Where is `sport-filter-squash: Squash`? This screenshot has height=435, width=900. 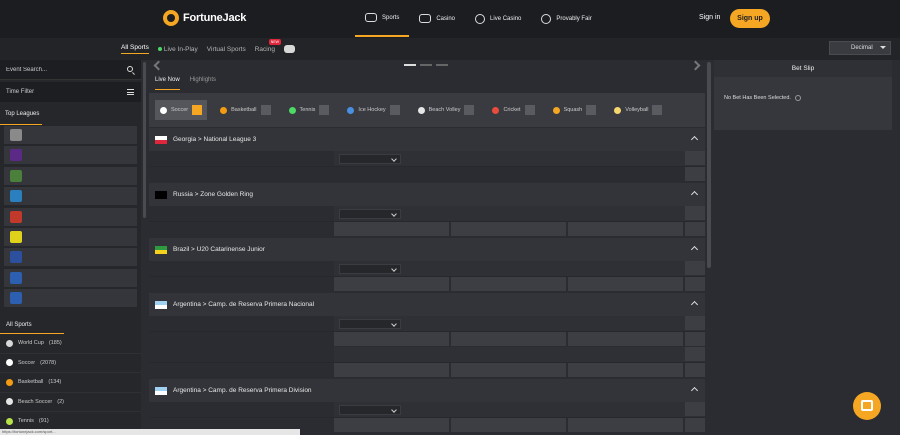
sport-filter-squash: Squash is located at coordinates (575, 110).